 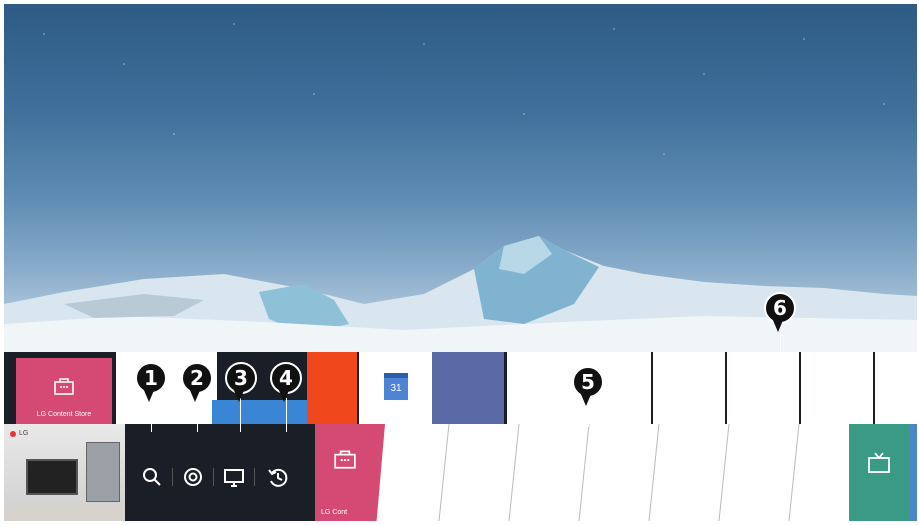 What do you see at coordinates (350, 472) in the screenshot?
I see `lg-content-store-button: LG Cont` at bounding box center [350, 472].